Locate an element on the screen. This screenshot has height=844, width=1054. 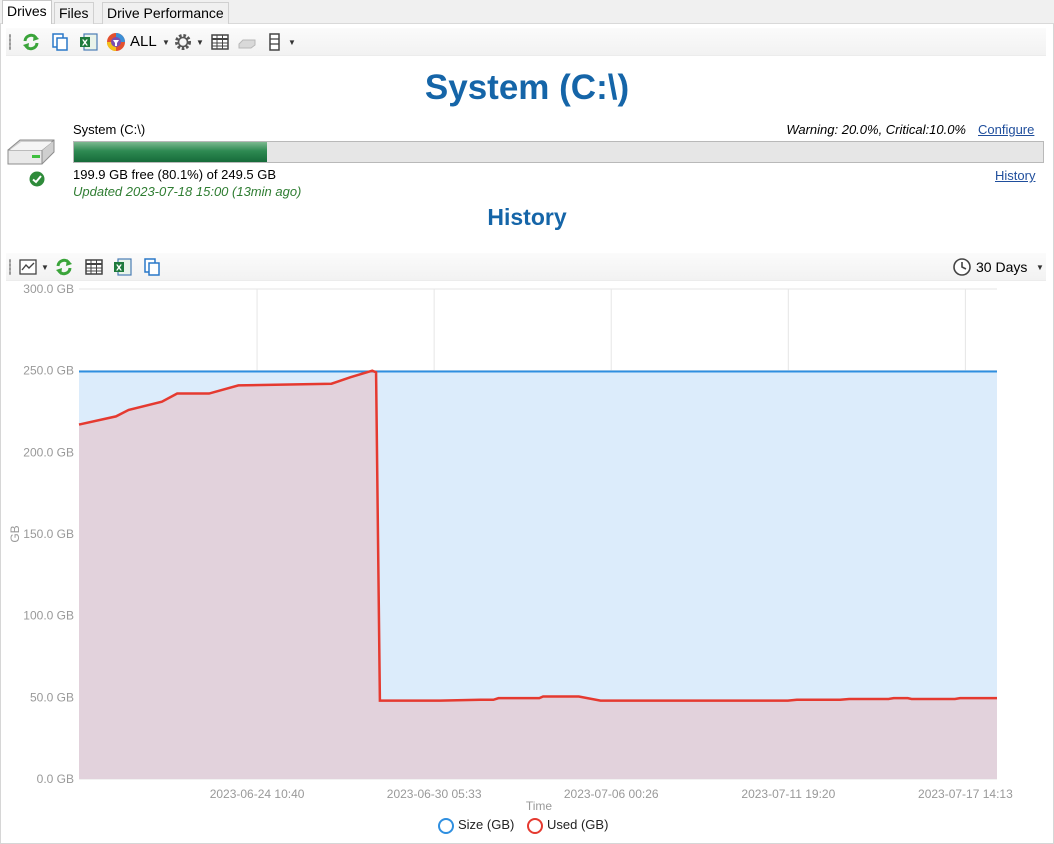
x-tick-label: 2023-07-17 14:13 is located at coordinates (965, 794).